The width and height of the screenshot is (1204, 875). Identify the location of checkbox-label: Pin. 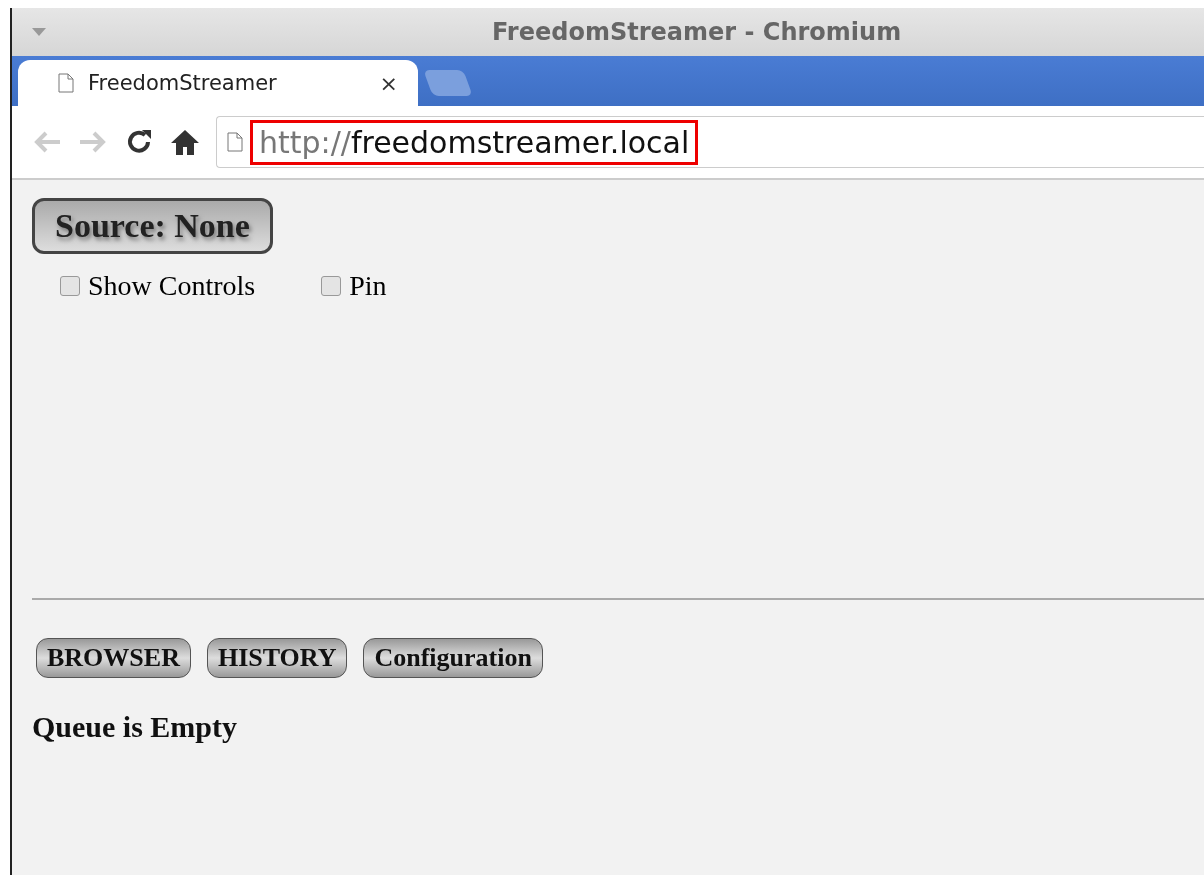
(368, 286).